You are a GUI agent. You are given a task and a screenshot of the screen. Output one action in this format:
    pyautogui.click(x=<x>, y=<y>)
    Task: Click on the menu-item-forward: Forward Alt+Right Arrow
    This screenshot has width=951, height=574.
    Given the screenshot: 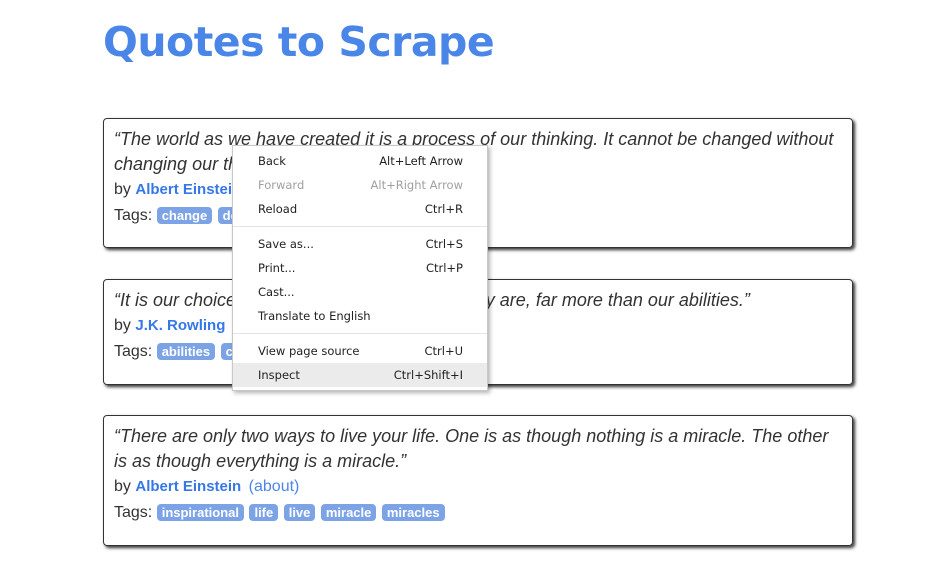 What is the action you would take?
    pyautogui.click(x=360, y=185)
    